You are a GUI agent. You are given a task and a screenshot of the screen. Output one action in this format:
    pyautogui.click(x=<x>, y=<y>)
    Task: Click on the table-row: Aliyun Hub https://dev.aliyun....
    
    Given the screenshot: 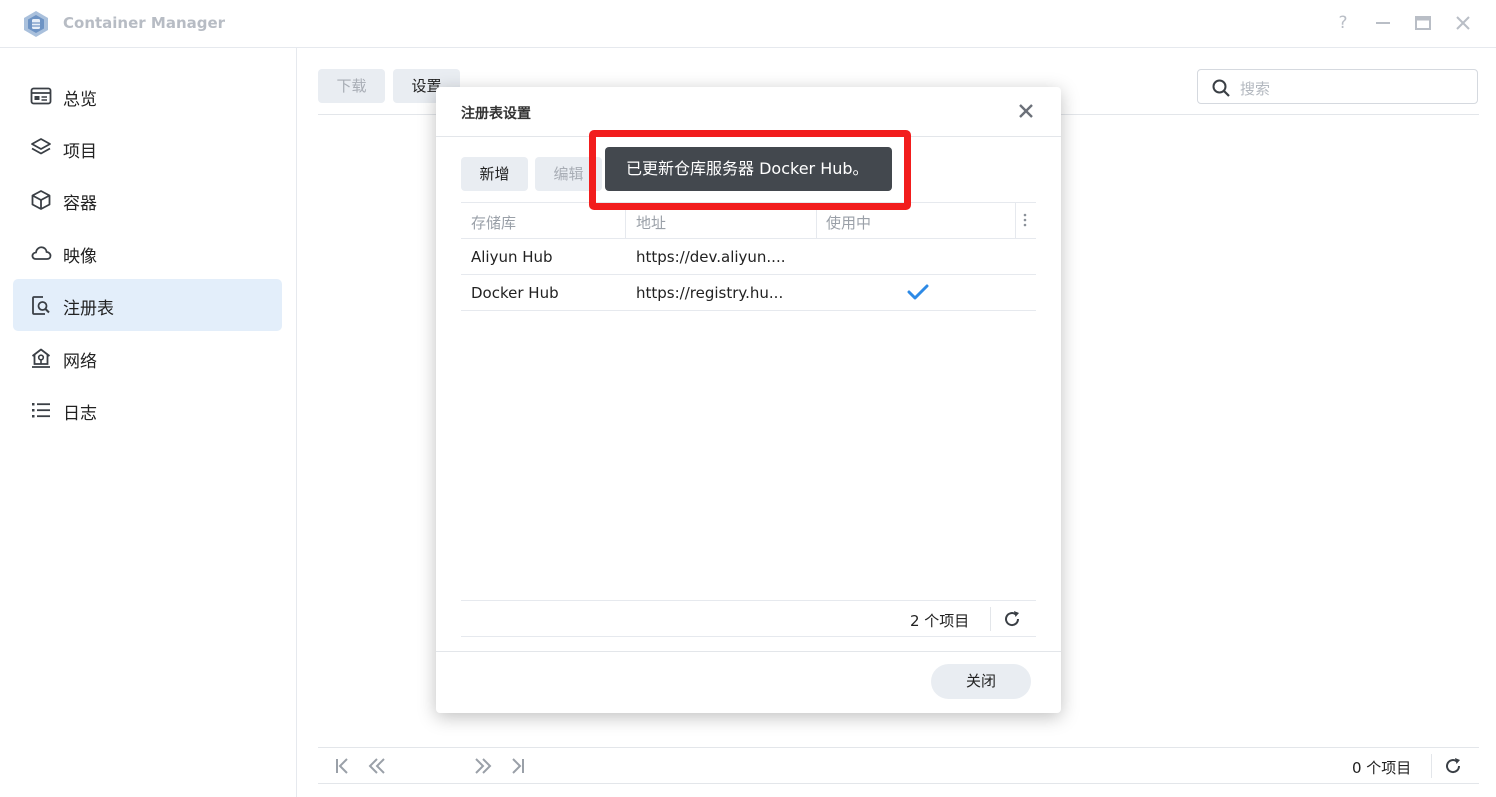 What is the action you would take?
    pyautogui.click(x=748, y=256)
    